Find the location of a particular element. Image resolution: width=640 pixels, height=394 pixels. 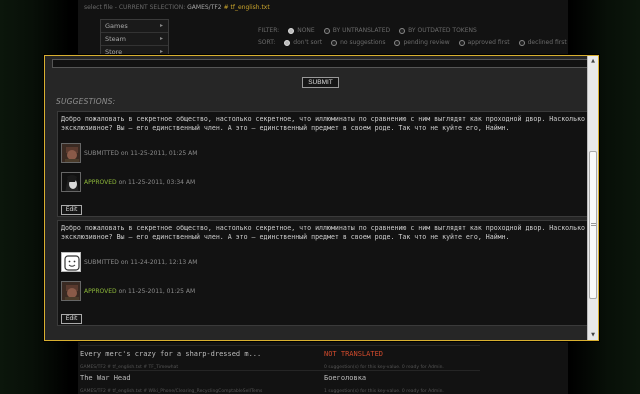

category-menu: Games ▸ Steam ▸ Store ▸ is located at coordinates (134, 39).